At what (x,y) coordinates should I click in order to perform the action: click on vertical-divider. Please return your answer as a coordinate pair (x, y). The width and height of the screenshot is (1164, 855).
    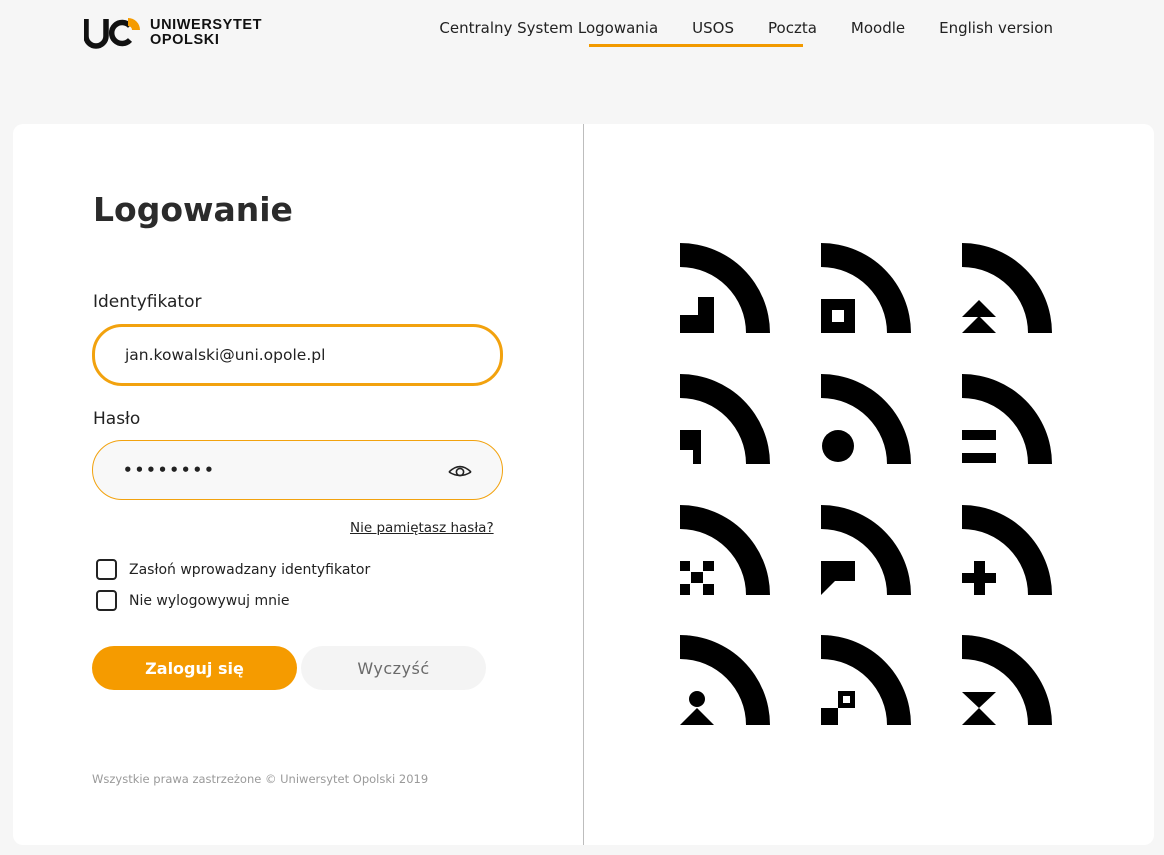
    Looking at the image, I should click on (583, 484).